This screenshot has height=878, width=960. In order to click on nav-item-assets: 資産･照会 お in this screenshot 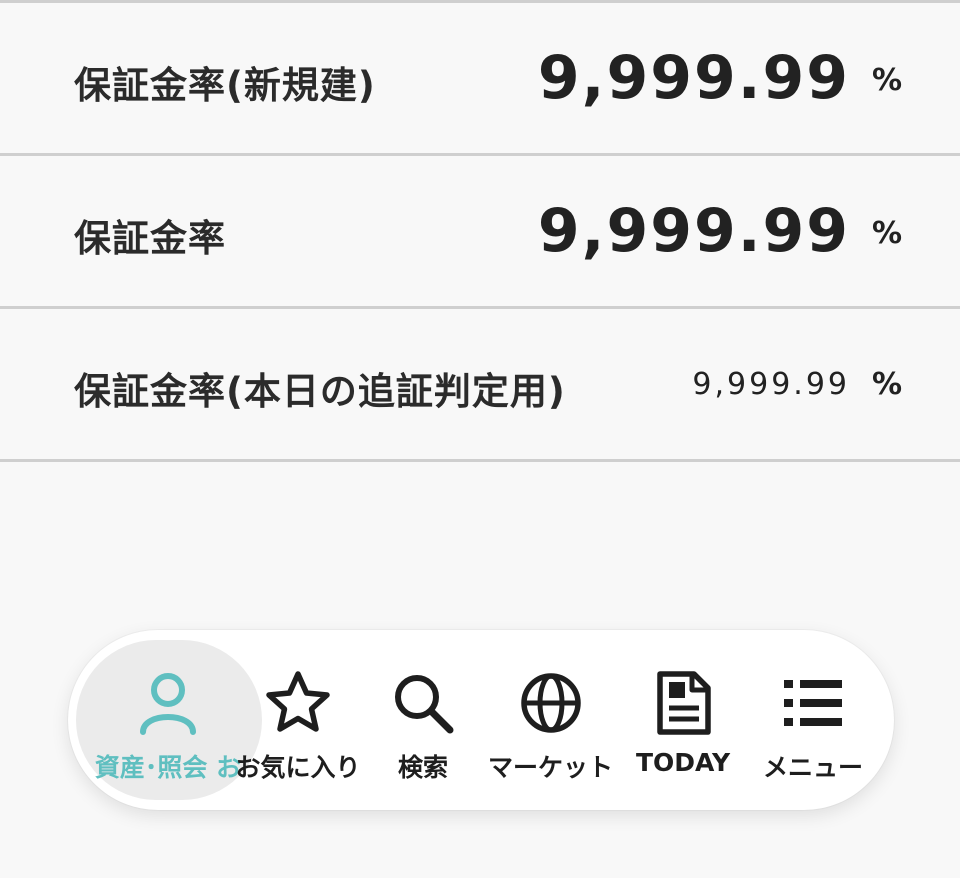, I will do `click(168, 720)`.